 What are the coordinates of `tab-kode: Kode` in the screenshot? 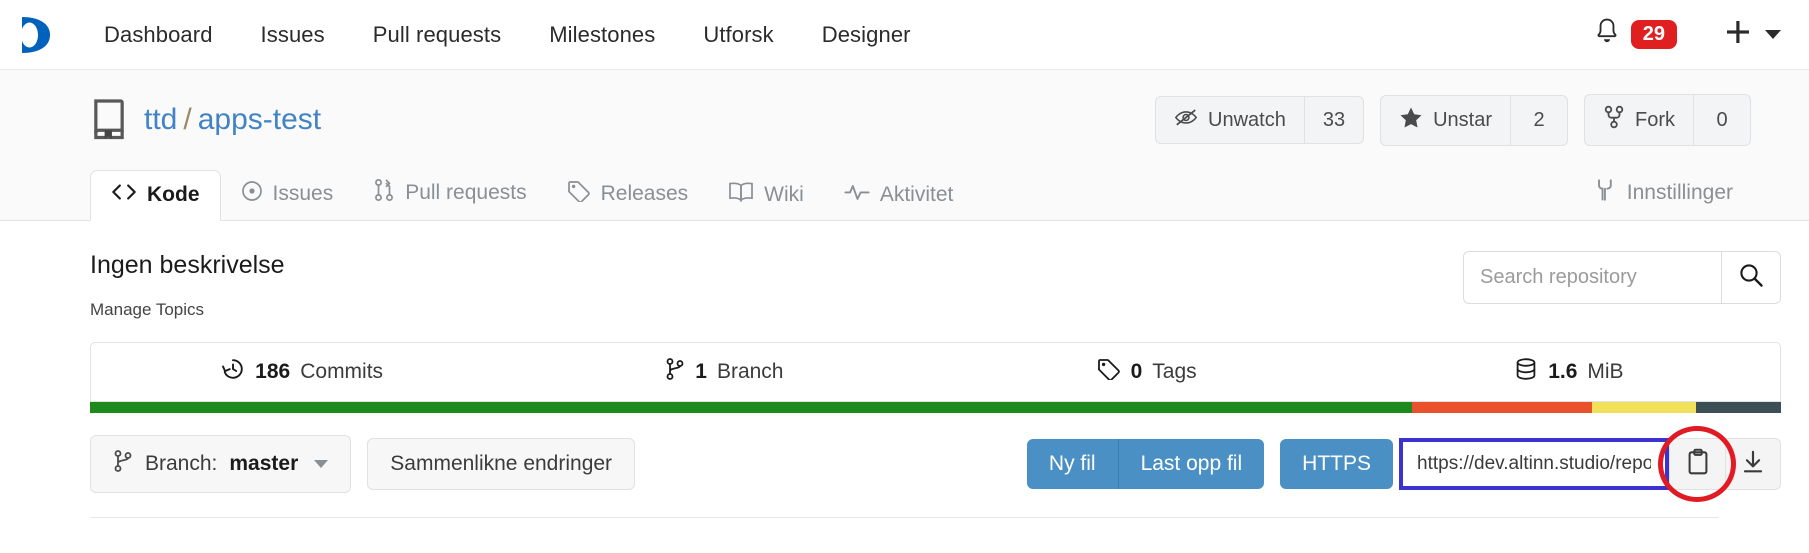 It's located at (155, 195).